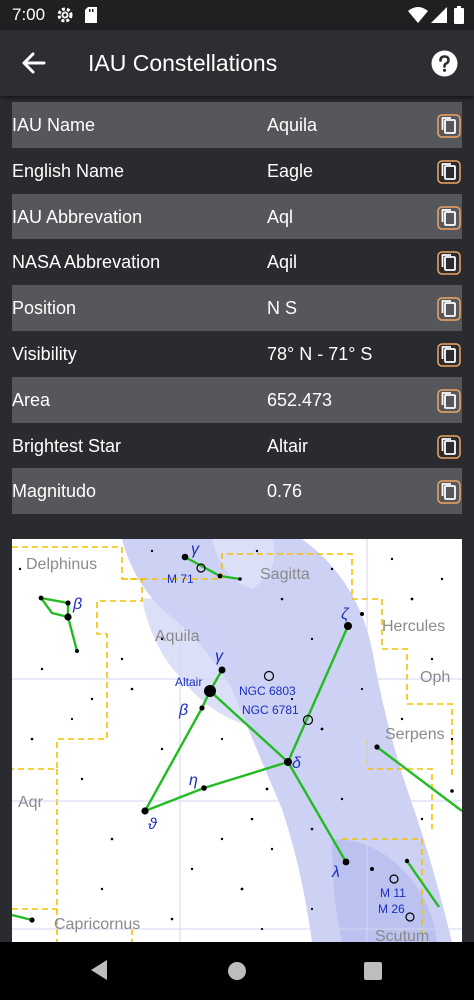  Describe the element at coordinates (237, 216) in the screenshot. I see `info-row-iau-abbreviation: IAU Abbrevation Aql` at that location.